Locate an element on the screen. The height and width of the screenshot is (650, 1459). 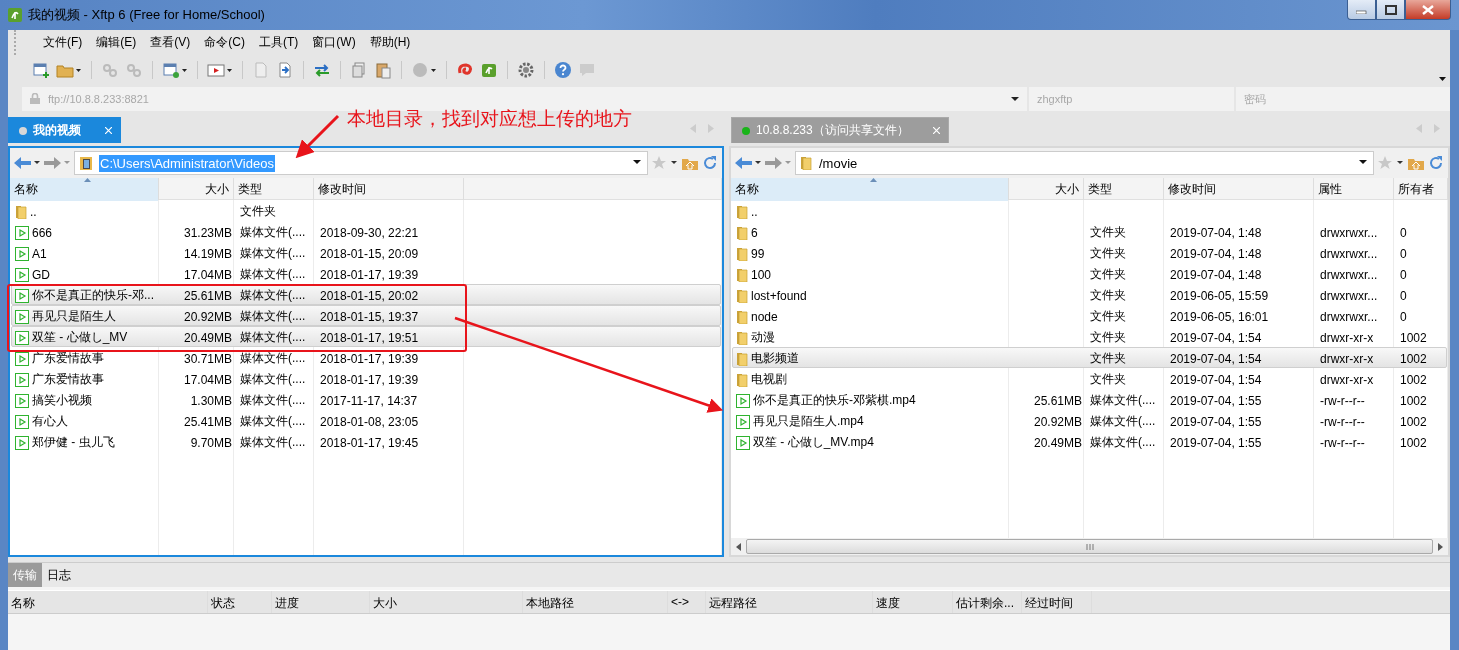
overflow-caret-icon is located at coordinates (1442, 79).